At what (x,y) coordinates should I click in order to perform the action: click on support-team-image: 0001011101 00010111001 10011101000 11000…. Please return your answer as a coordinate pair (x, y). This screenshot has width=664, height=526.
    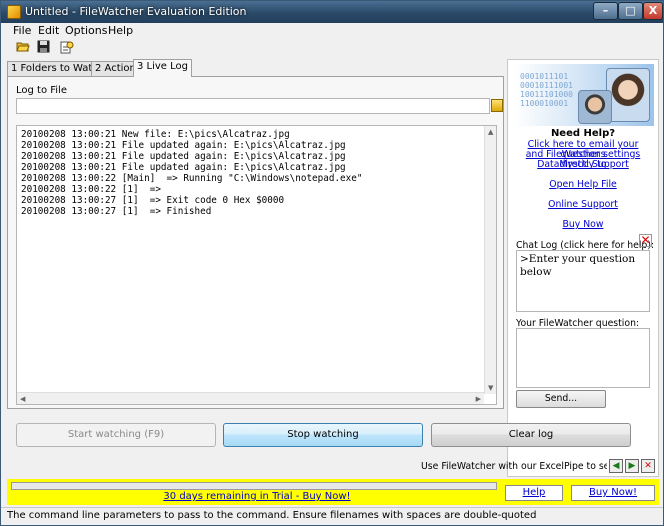
    Looking at the image, I should click on (584, 95).